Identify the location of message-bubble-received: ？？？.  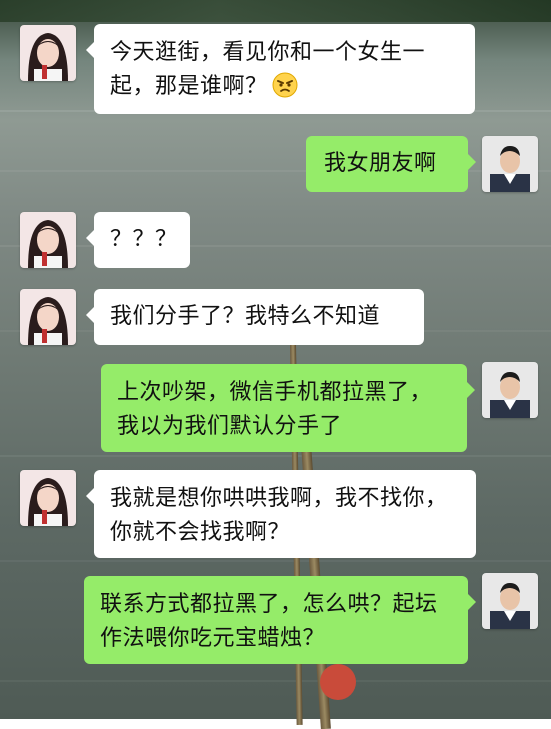
(138, 240).